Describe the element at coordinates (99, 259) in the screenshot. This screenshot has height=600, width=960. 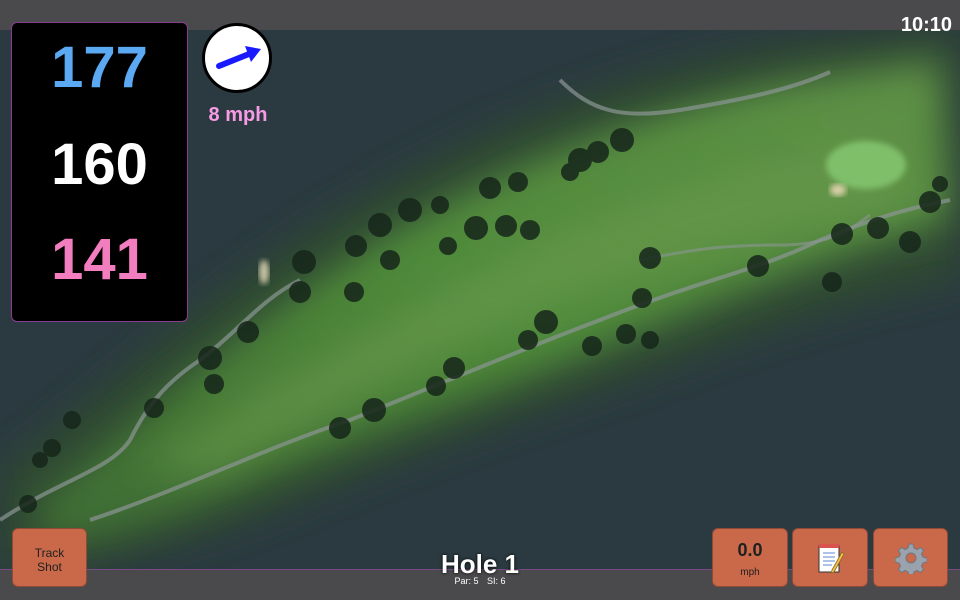
I see `front-distance: 141` at that location.